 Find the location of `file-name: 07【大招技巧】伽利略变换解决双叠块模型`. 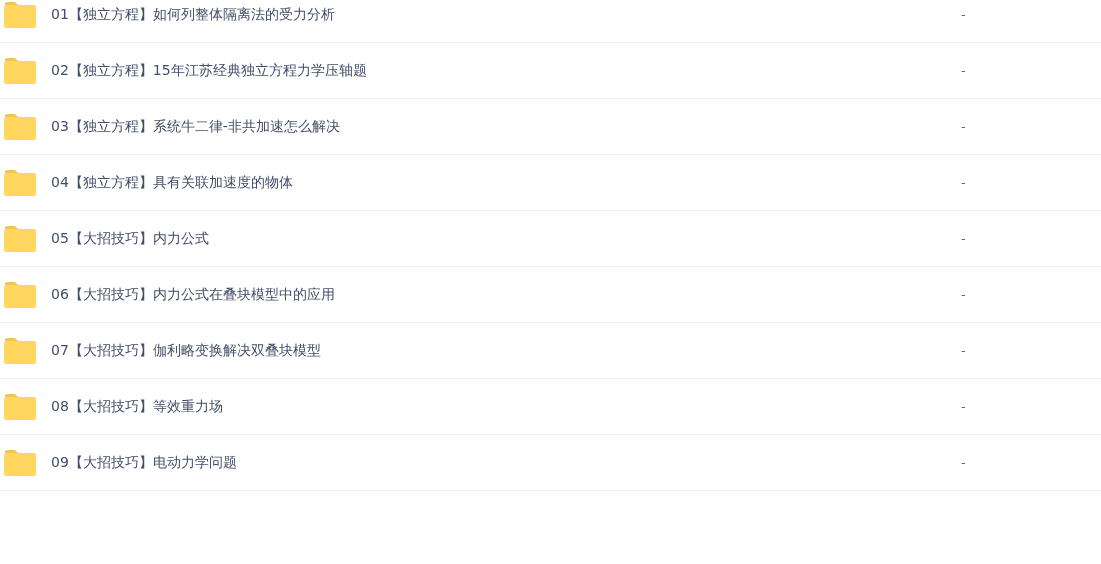

file-name: 07【大招技巧】伽利略变换解决双叠块模型 is located at coordinates (491, 350).